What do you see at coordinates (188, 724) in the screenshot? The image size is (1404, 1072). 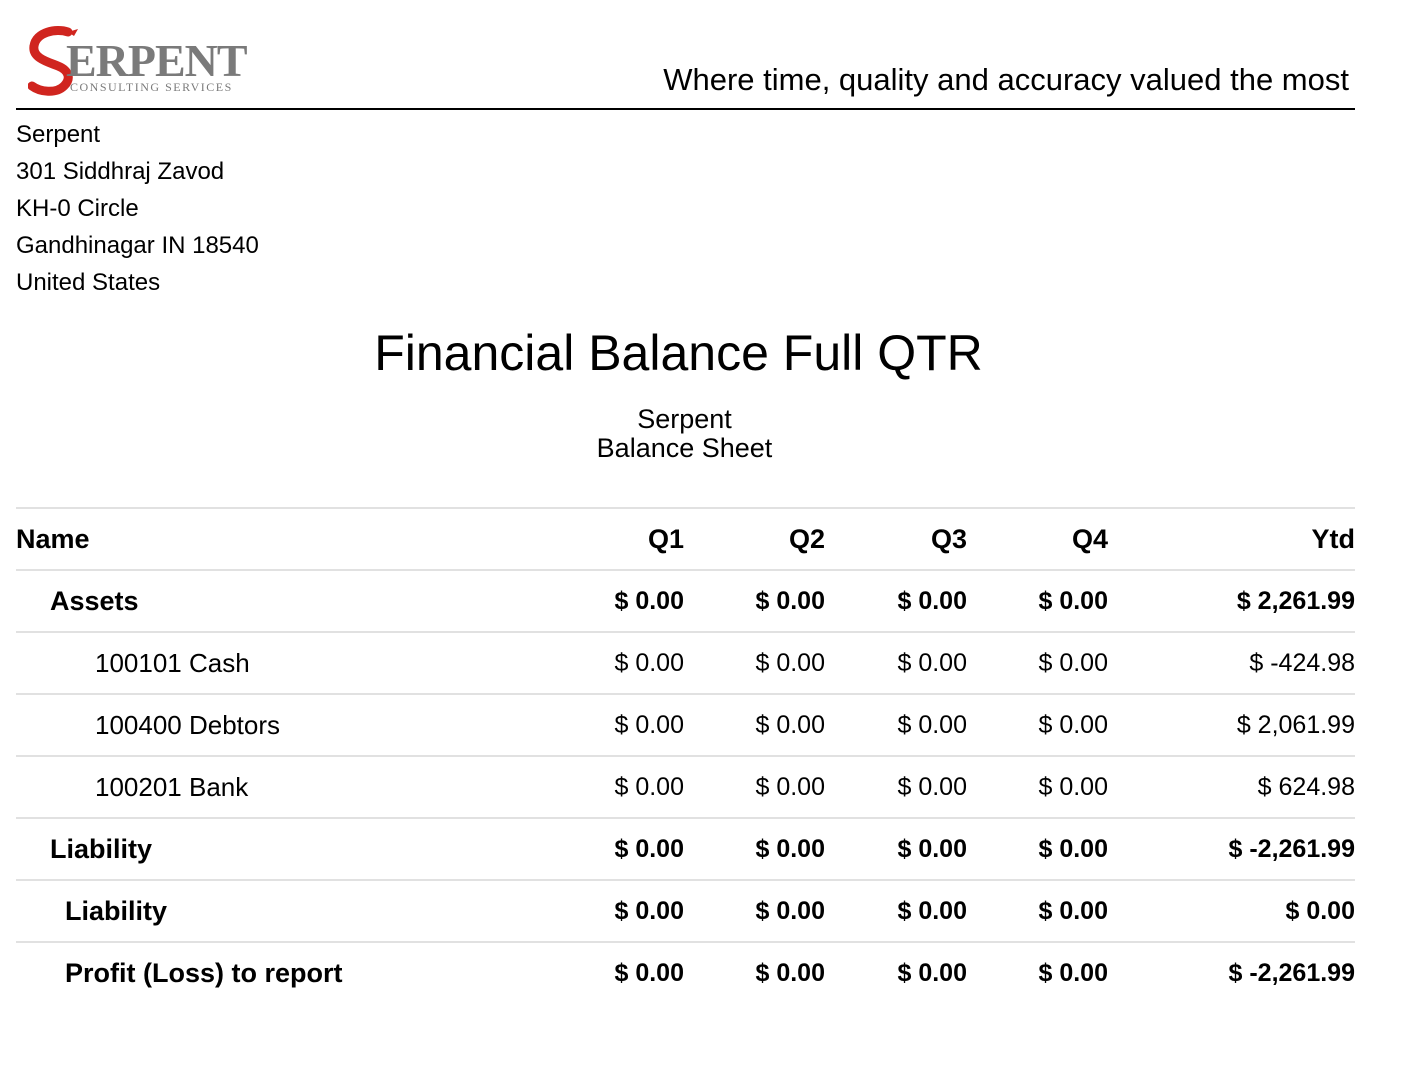 I see `row-name: 100400 Debtors` at bounding box center [188, 724].